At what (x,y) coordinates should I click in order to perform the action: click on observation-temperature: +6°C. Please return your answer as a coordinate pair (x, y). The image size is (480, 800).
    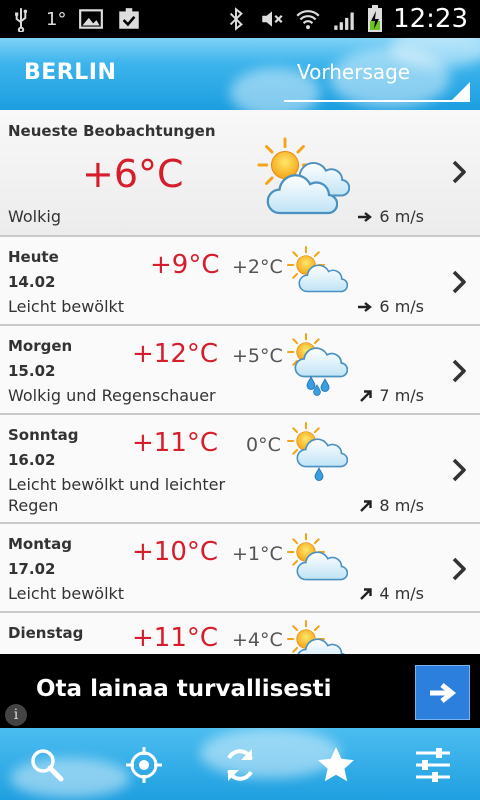
    Looking at the image, I should click on (133, 174).